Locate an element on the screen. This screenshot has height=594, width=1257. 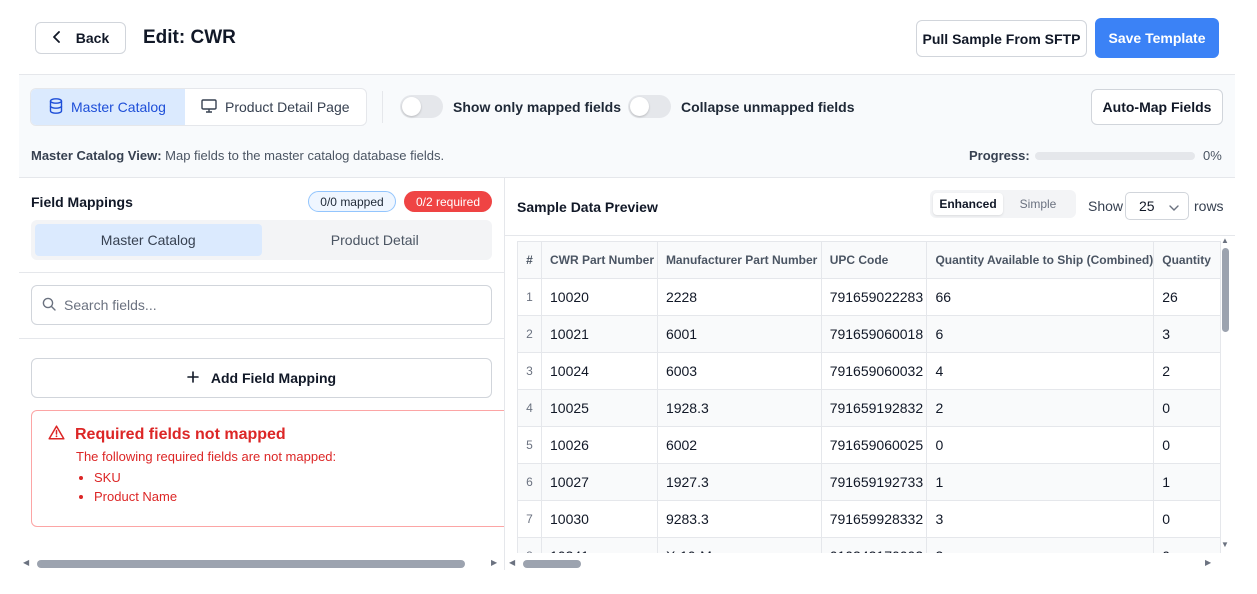
column-header: CWR Part Number is located at coordinates (599, 260).